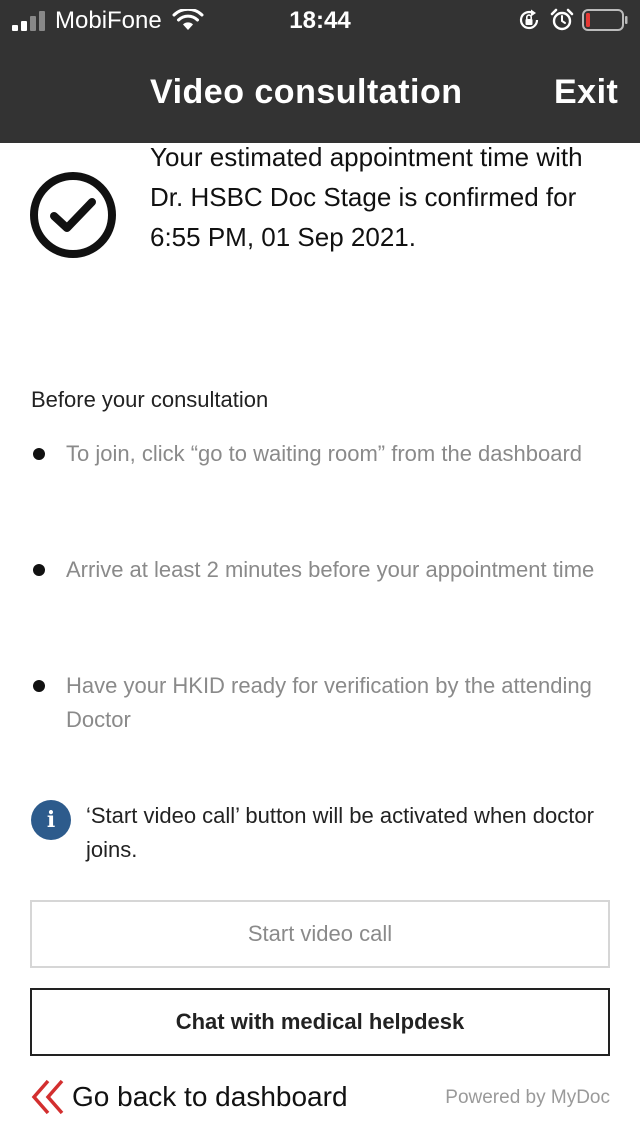  I want to click on rotation-lock-icon, so click(529, 19).